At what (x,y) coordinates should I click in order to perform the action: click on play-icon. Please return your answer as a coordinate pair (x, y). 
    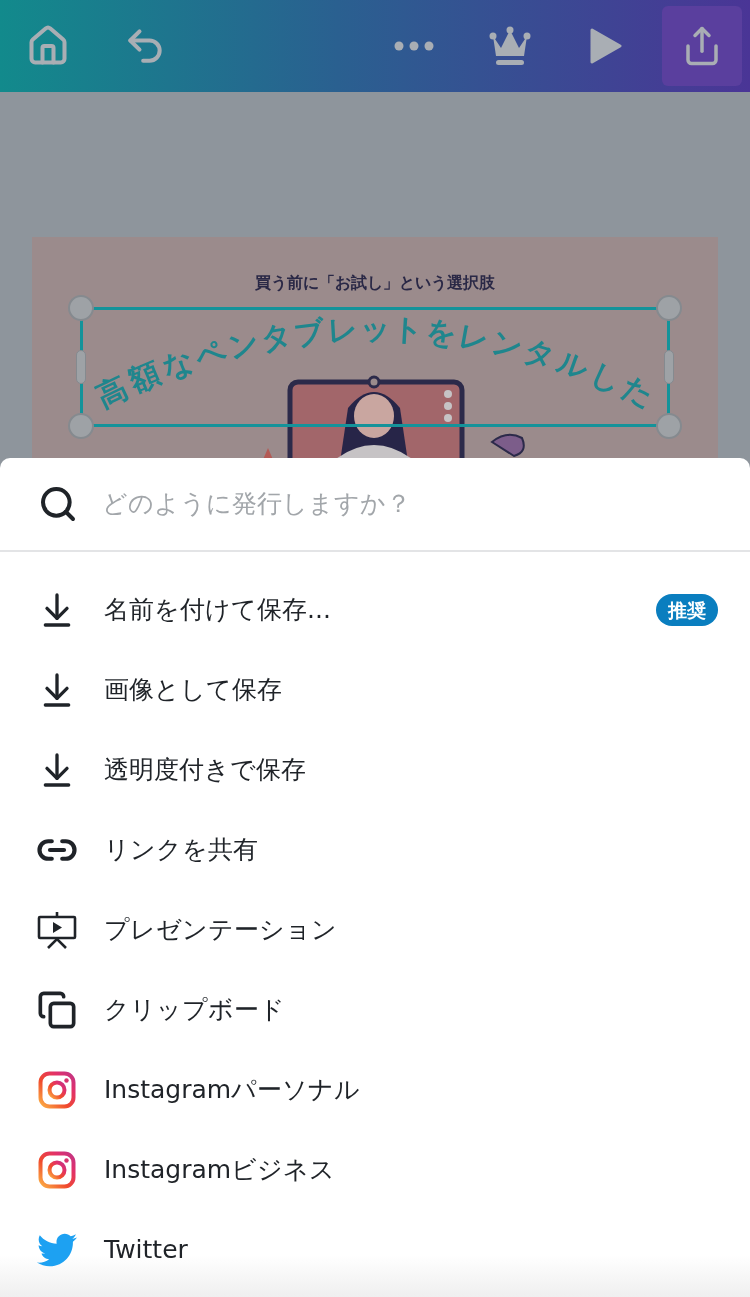
    Looking at the image, I should click on (606, 46).